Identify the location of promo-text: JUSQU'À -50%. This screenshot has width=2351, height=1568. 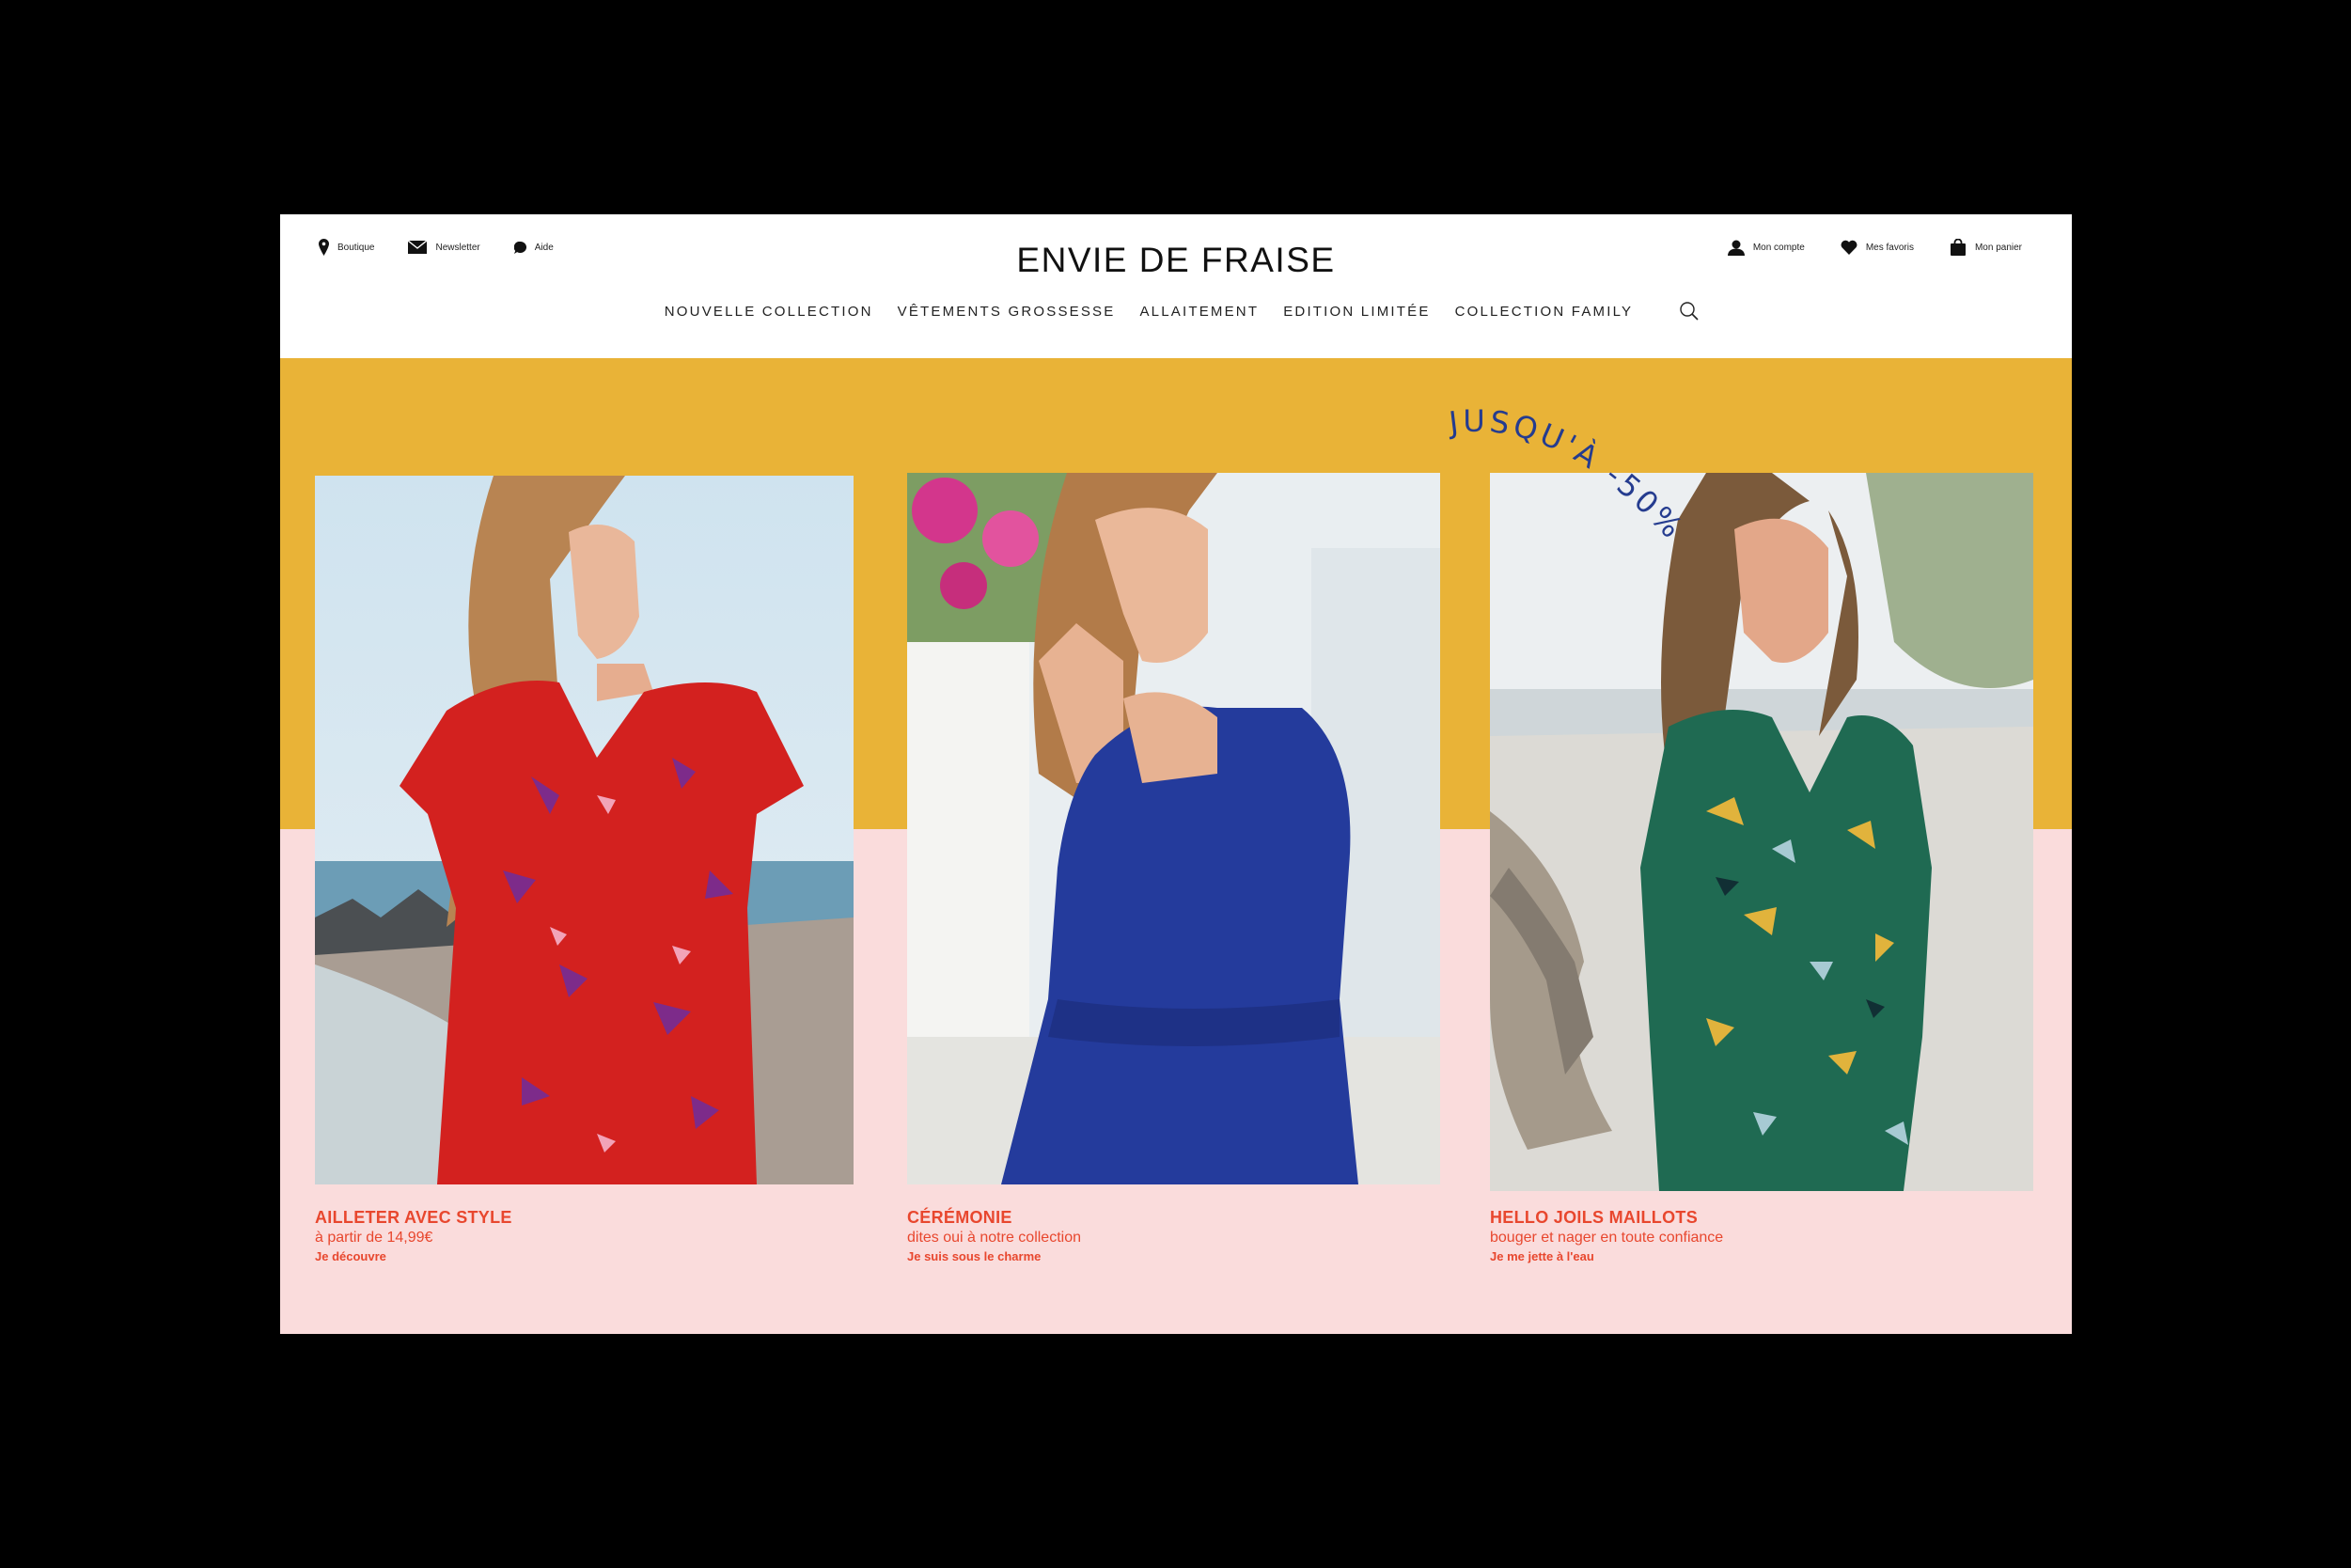
(1568, 475).